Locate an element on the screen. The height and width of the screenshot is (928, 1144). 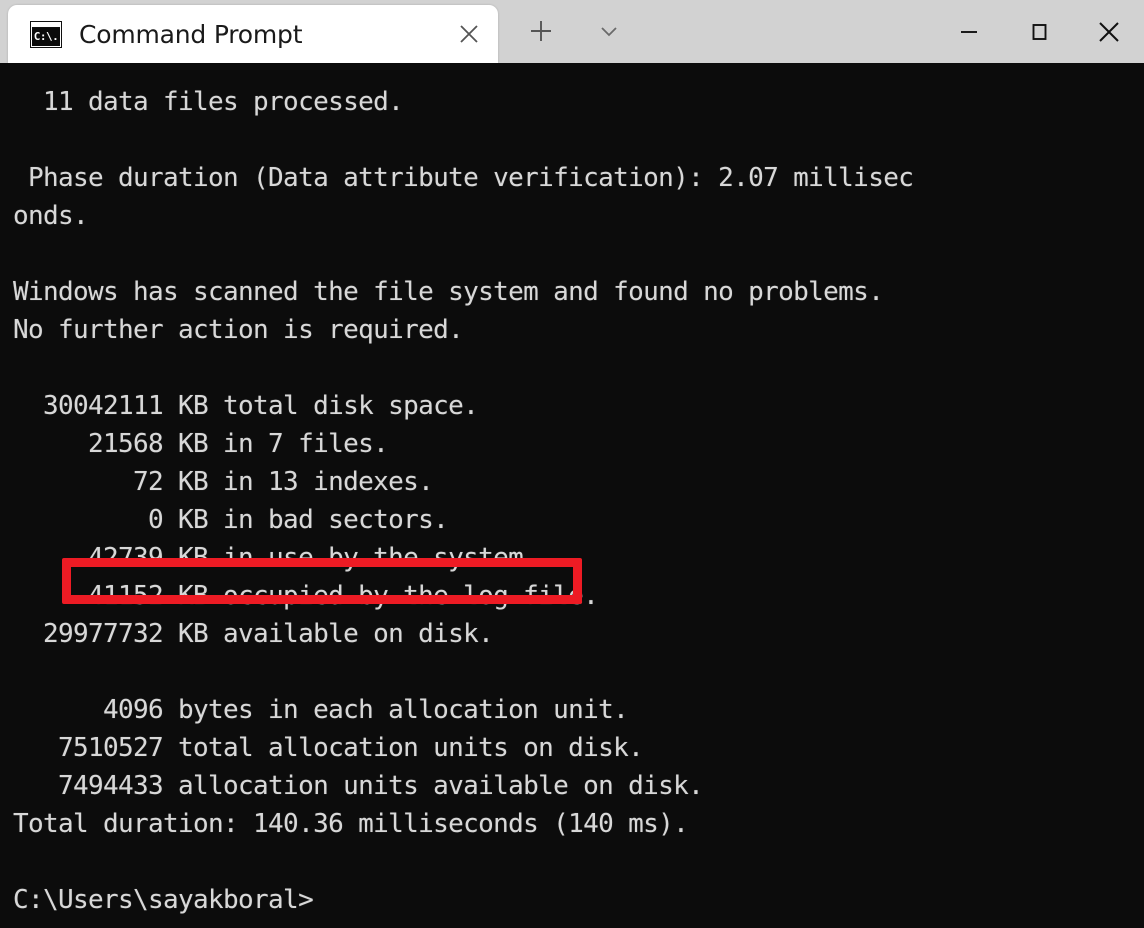
close-window-button is located at coordinates (1109, 31).